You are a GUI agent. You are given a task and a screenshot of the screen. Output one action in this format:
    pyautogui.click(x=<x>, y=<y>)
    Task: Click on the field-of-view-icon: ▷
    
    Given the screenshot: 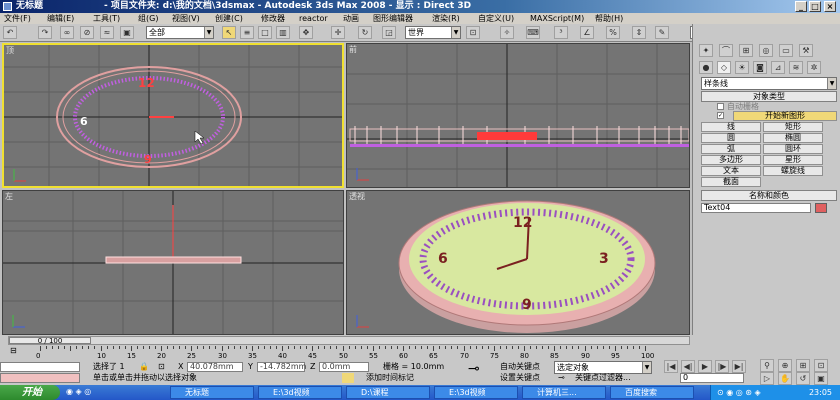 What is the action you would take?
    pyautogui.click(x=767, y=378)
    